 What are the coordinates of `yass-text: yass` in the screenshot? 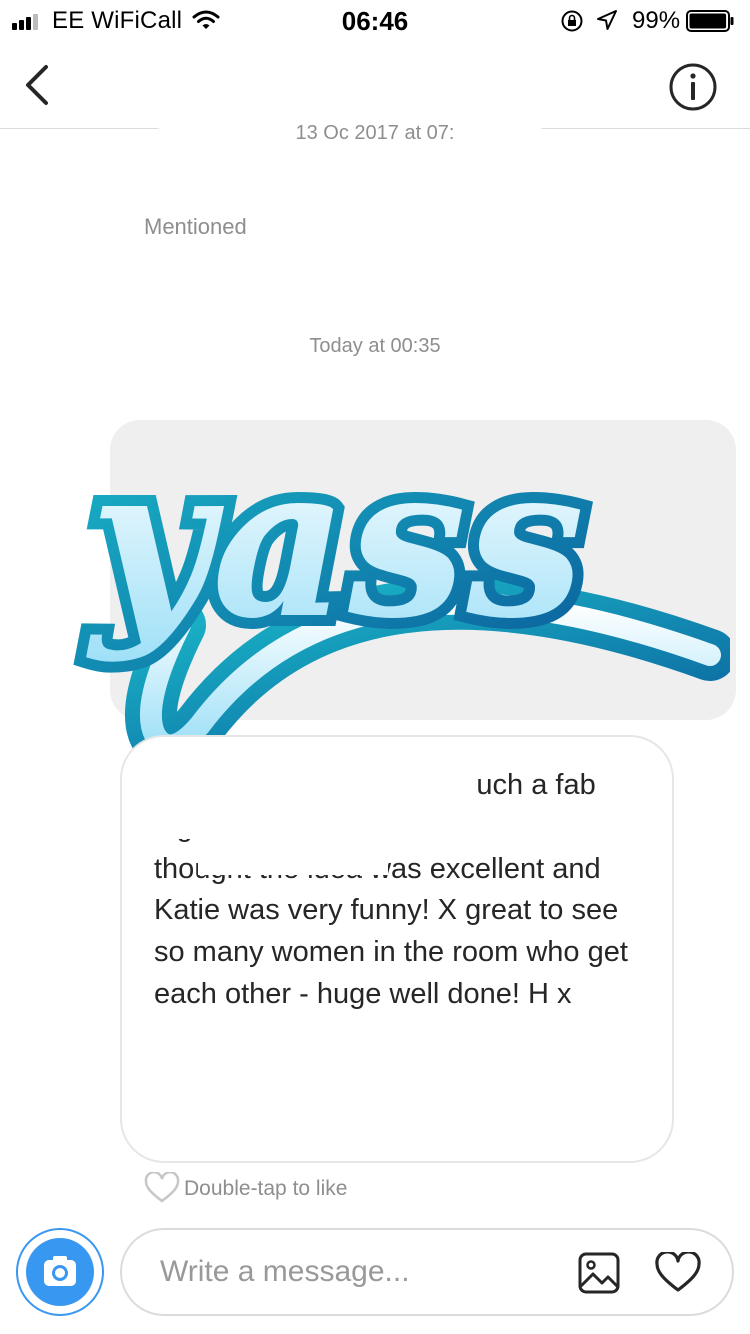 It's located at (335, 541).